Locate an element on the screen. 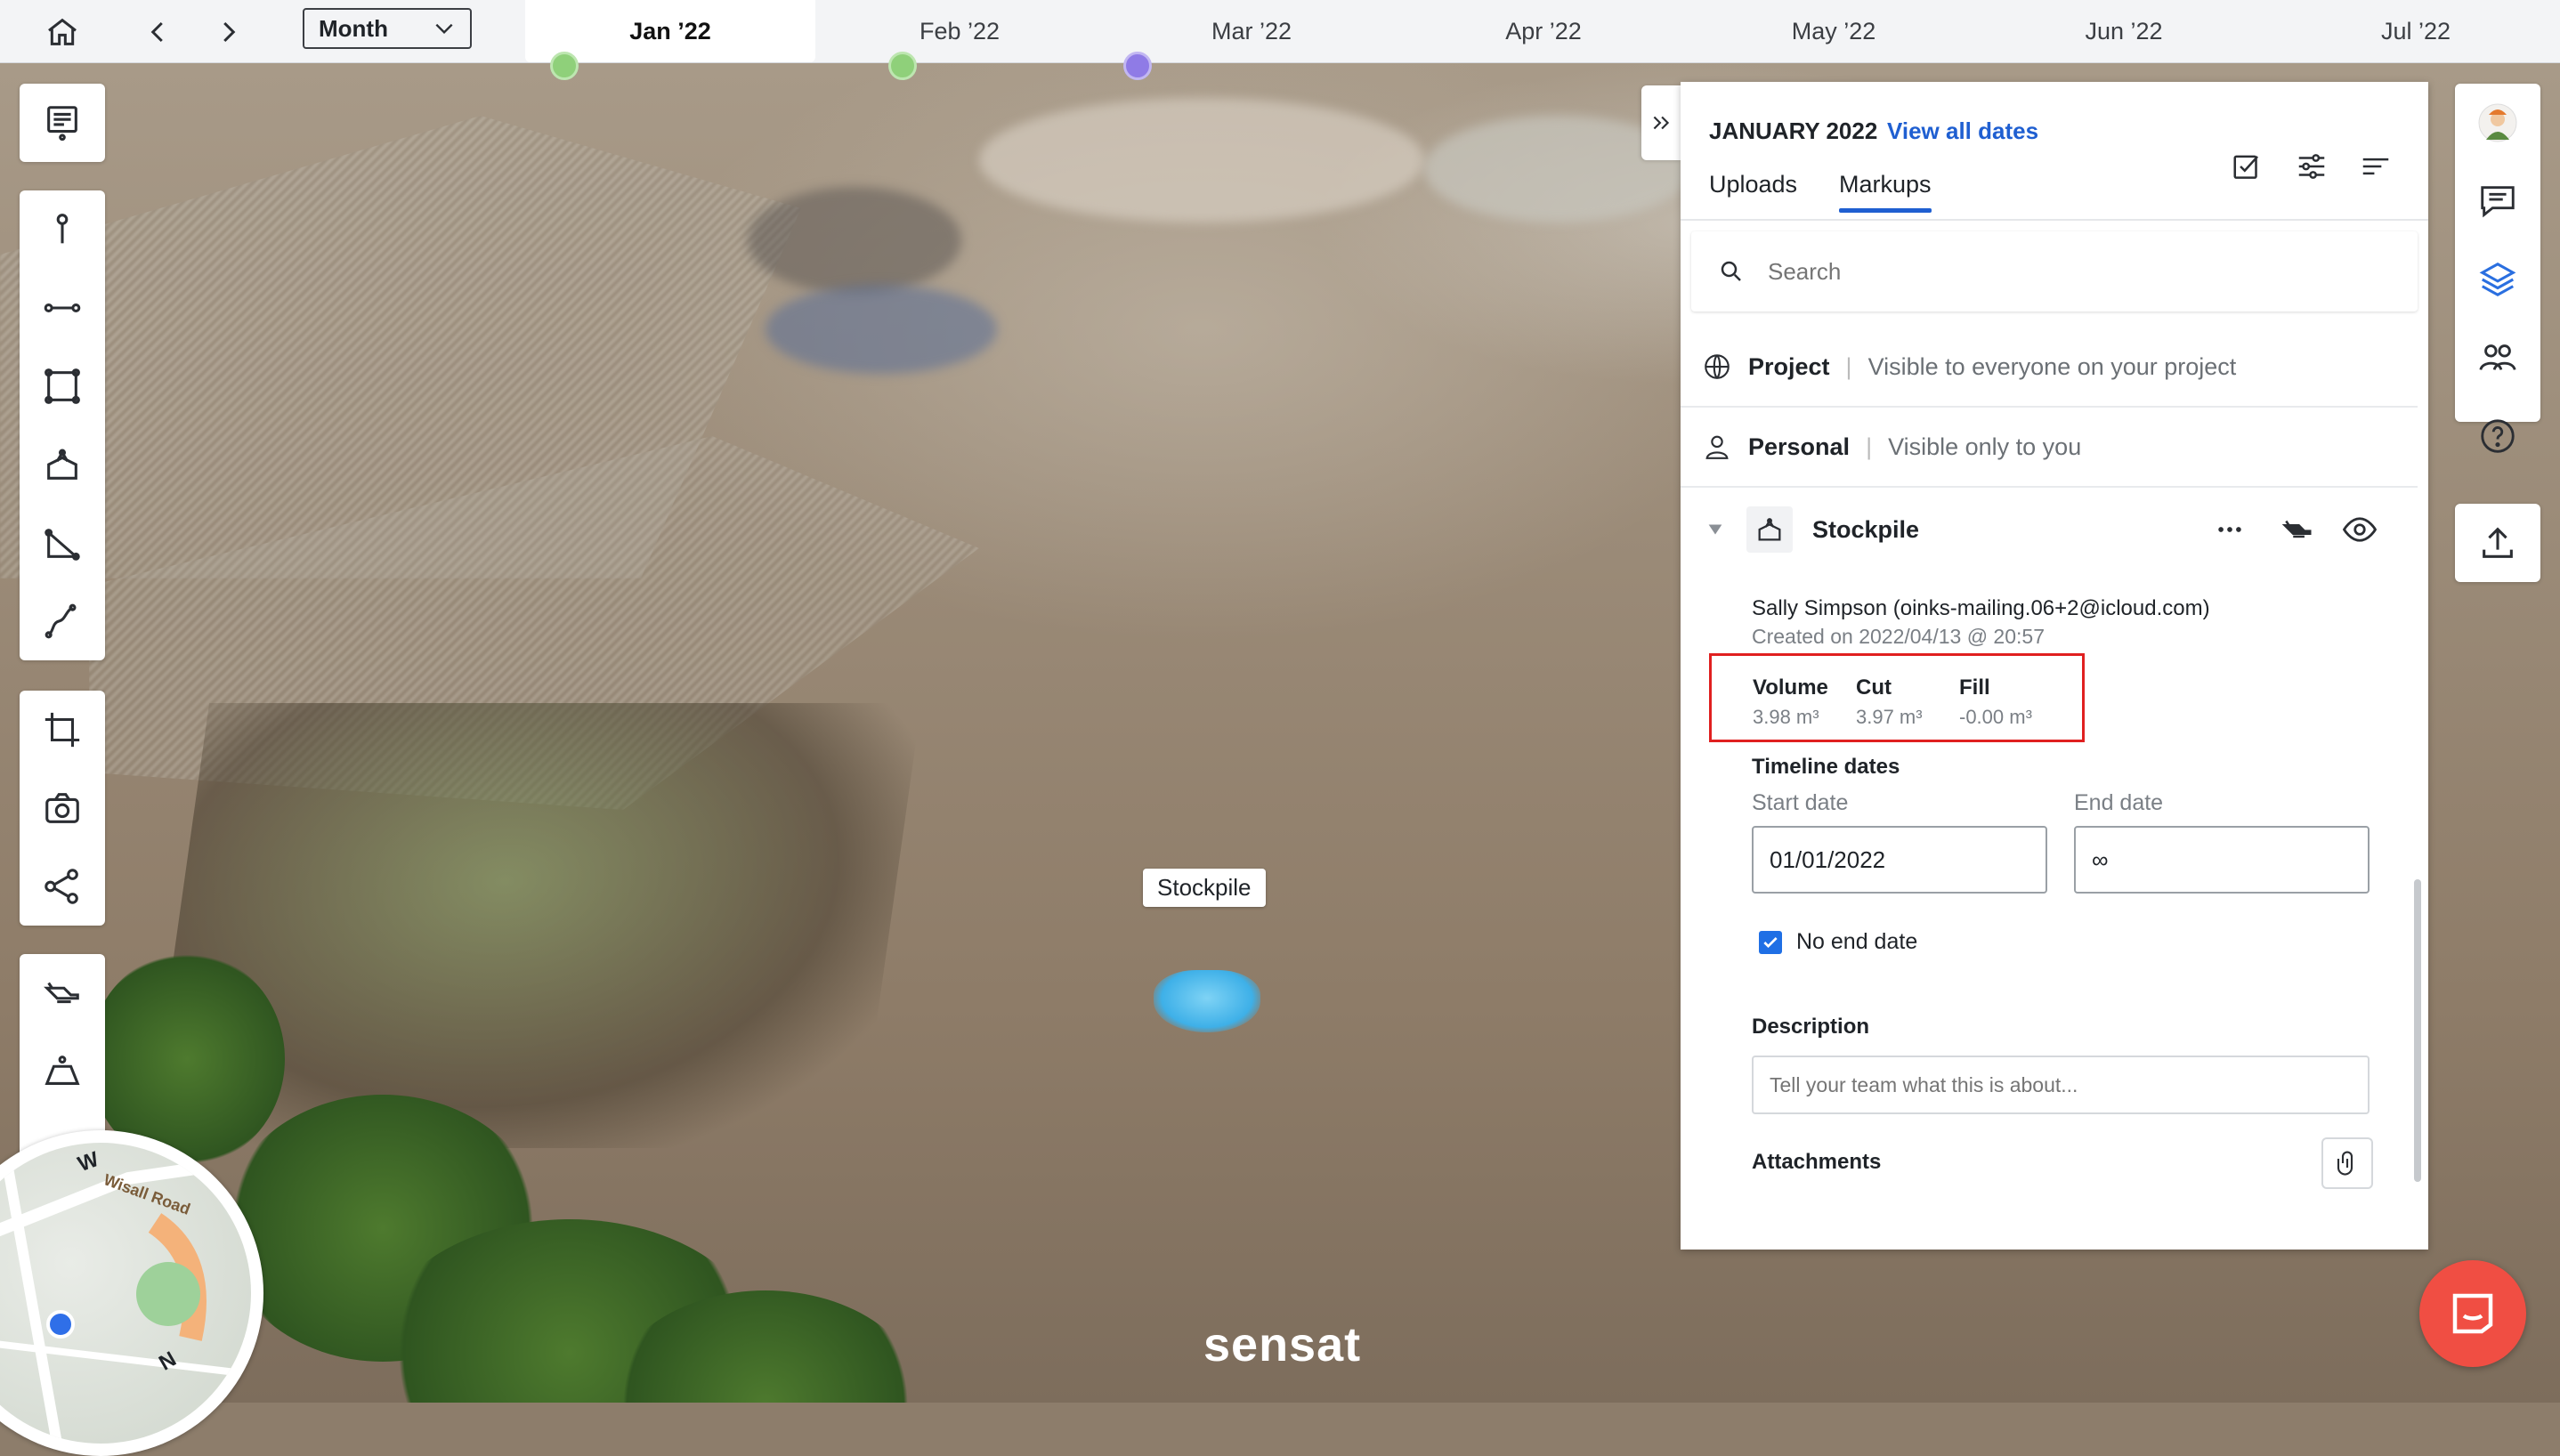 The image size is (2560, 1456). right-rail is located at coordinates (2497, 268).